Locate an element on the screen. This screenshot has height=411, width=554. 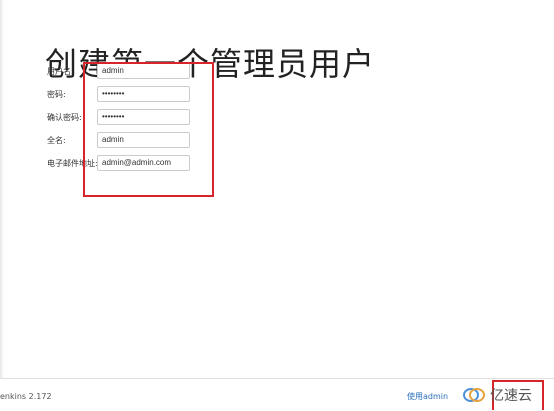
watermark-text: 亿速云 is located at coordinates (511, 396).